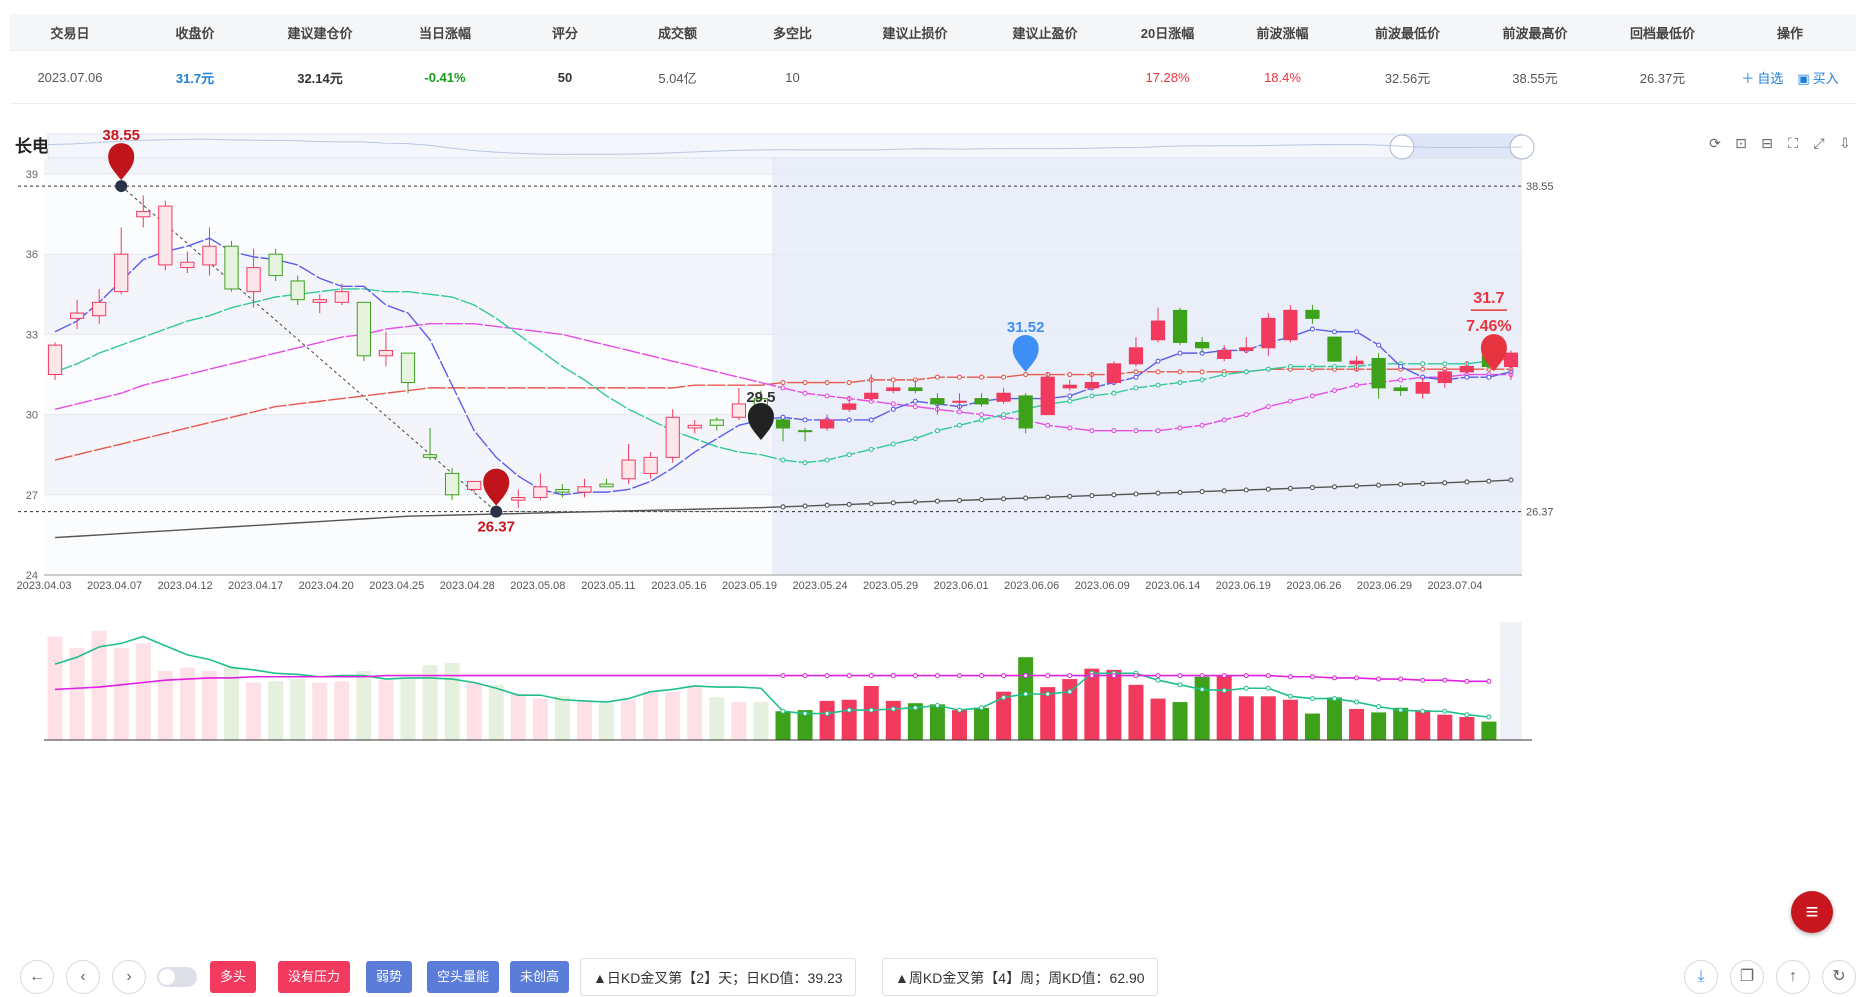  Describe the element at coordinates (1701, 977) in the screenshot. I see `download-icon: ⤓` at that location.